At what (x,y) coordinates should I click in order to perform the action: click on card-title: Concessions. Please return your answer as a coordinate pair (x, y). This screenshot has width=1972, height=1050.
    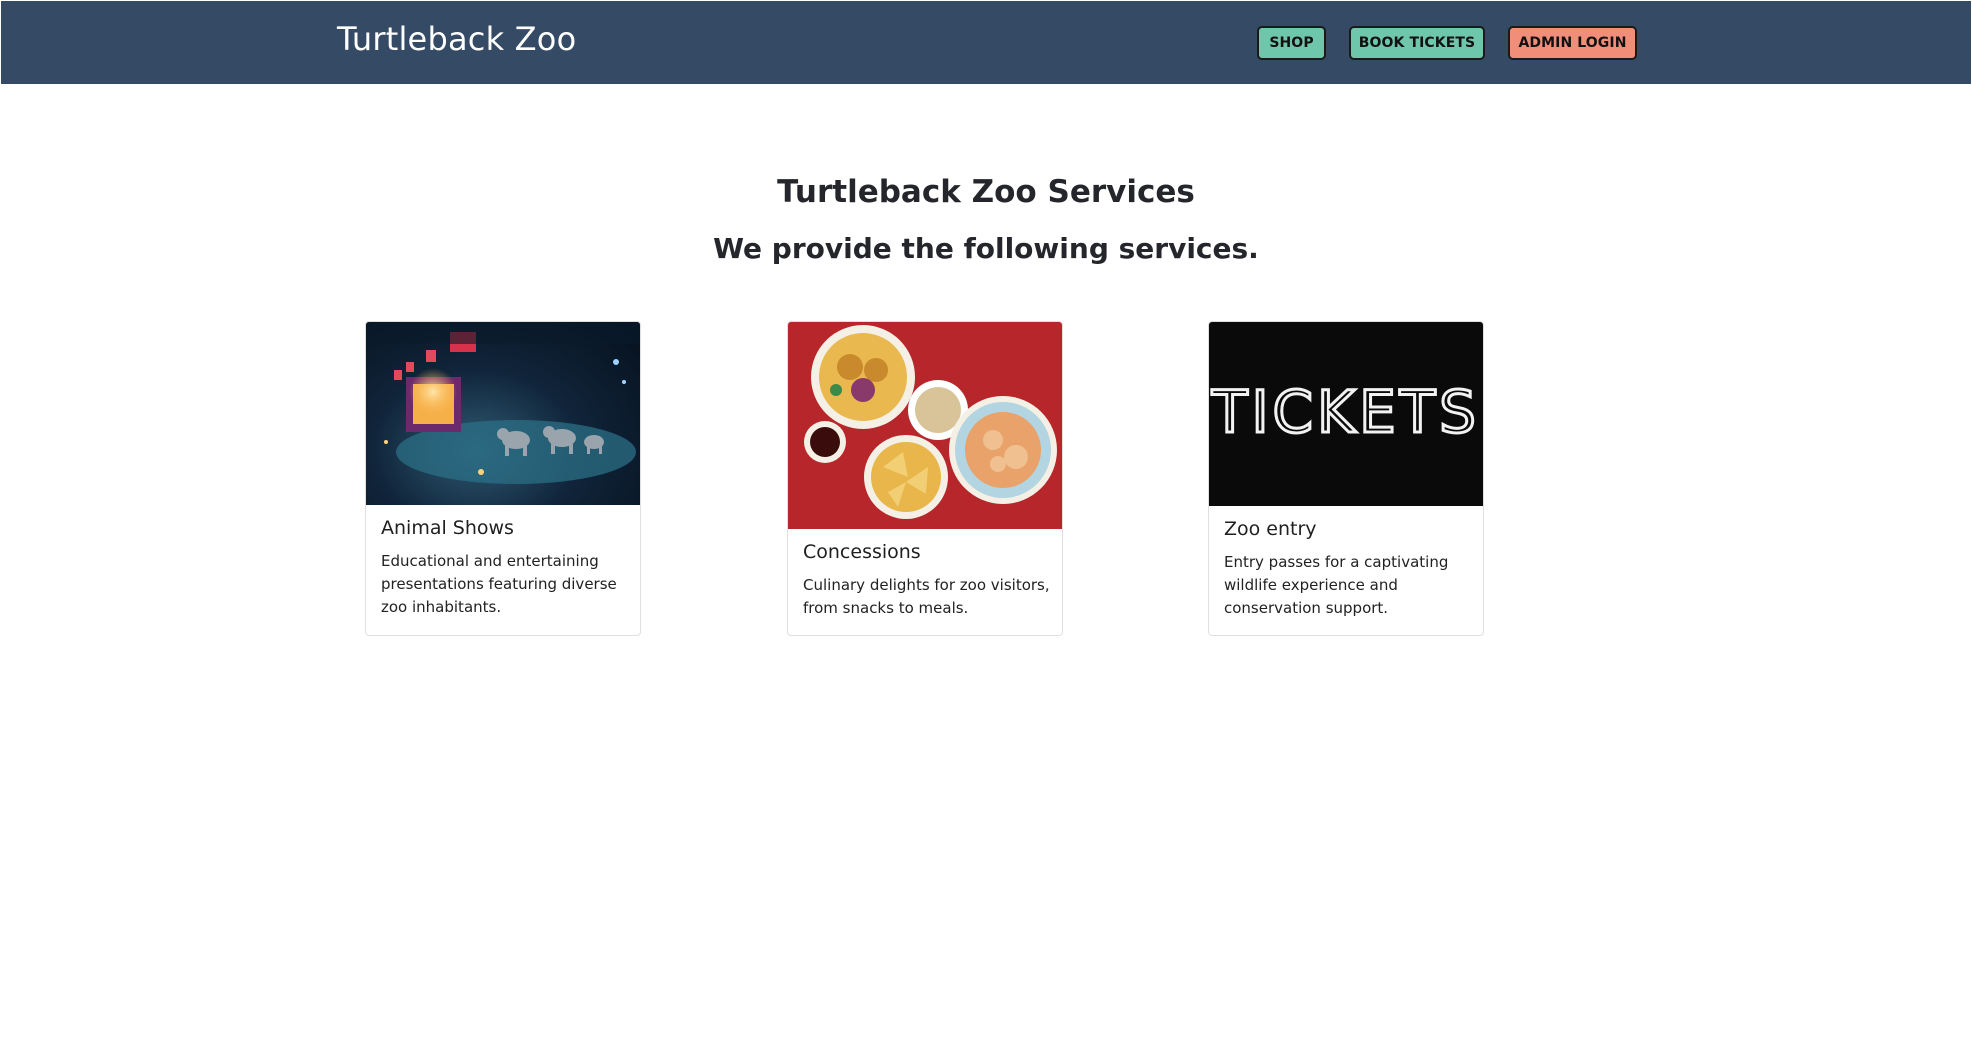
    Looking at the image, I should click on (862, 552).